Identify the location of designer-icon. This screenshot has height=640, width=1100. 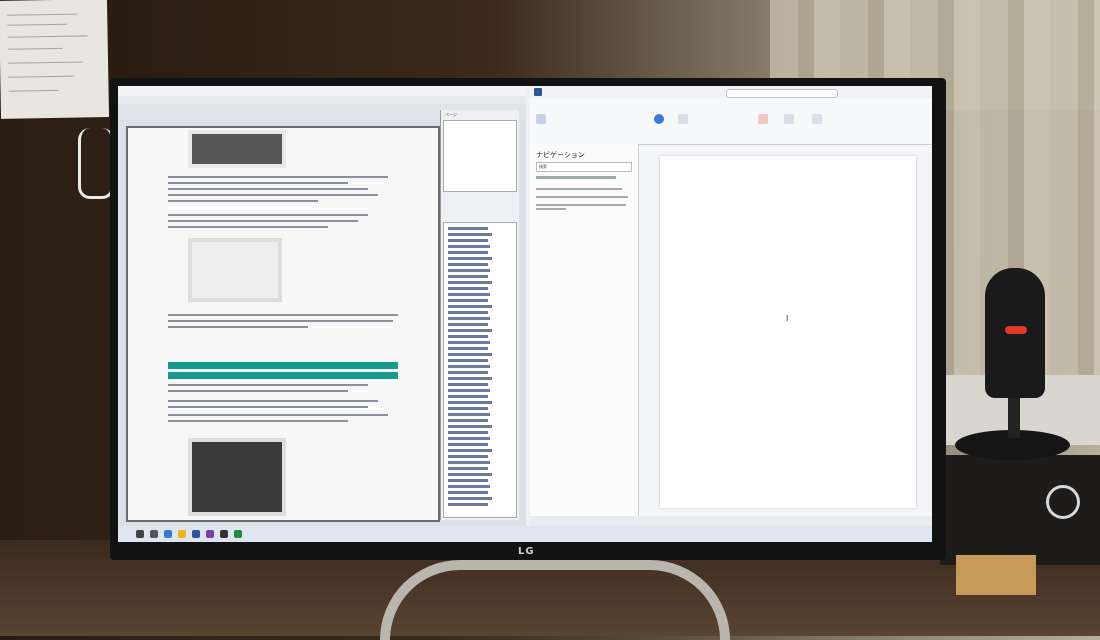
(817, 119).